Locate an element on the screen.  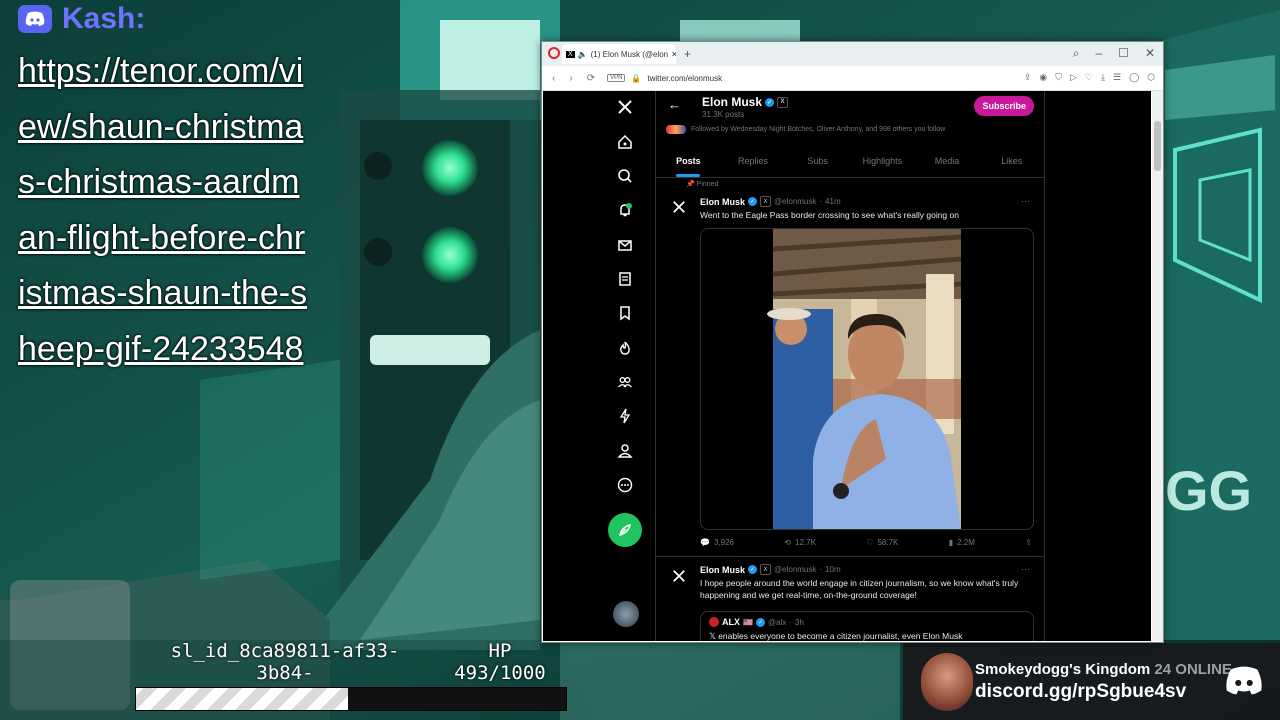
x-sidebar is located at coordinates (625, 366).